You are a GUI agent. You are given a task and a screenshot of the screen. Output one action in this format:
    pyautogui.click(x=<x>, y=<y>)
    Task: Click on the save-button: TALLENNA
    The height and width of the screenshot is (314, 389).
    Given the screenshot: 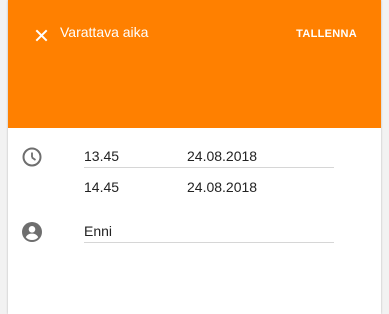 What is the action you would take?
    pyautogui.click(x=326, y=34)
    